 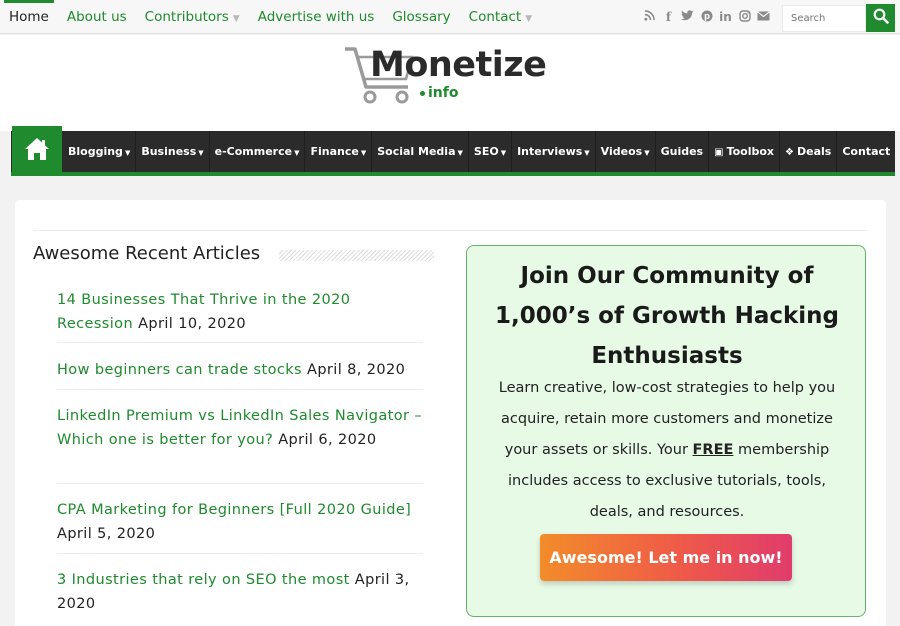 I want to click on nav-item-blogging: Blogging ▼, so click(x=100, y=151).